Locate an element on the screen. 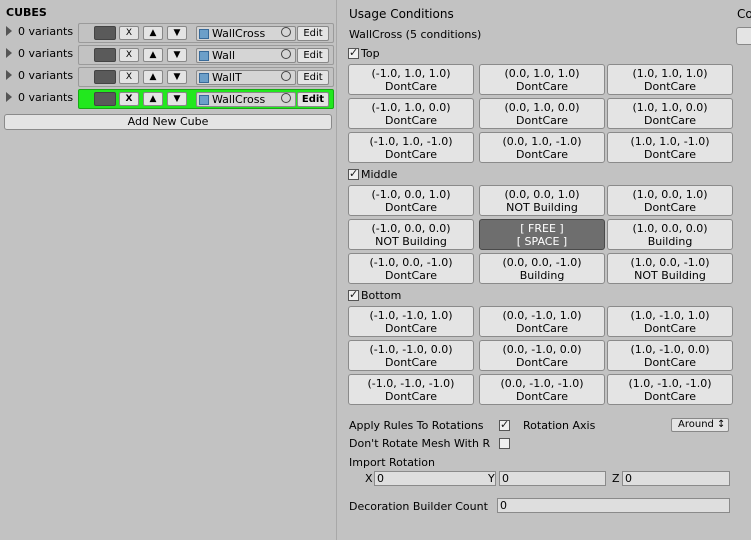 The height and width of the screenshot is (540, 751). condition-cell: (1.0, -1.0, -1.0) DontCare is located at coordinates (670, 389).